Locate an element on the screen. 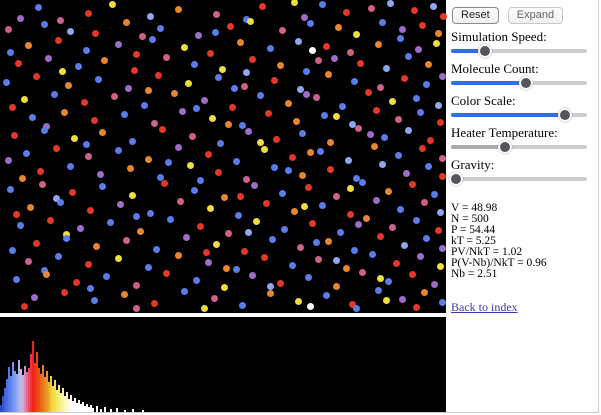 The height and width of the screenshot is (415, 601). reset-button: Reset is located at coordinates (475, 15).